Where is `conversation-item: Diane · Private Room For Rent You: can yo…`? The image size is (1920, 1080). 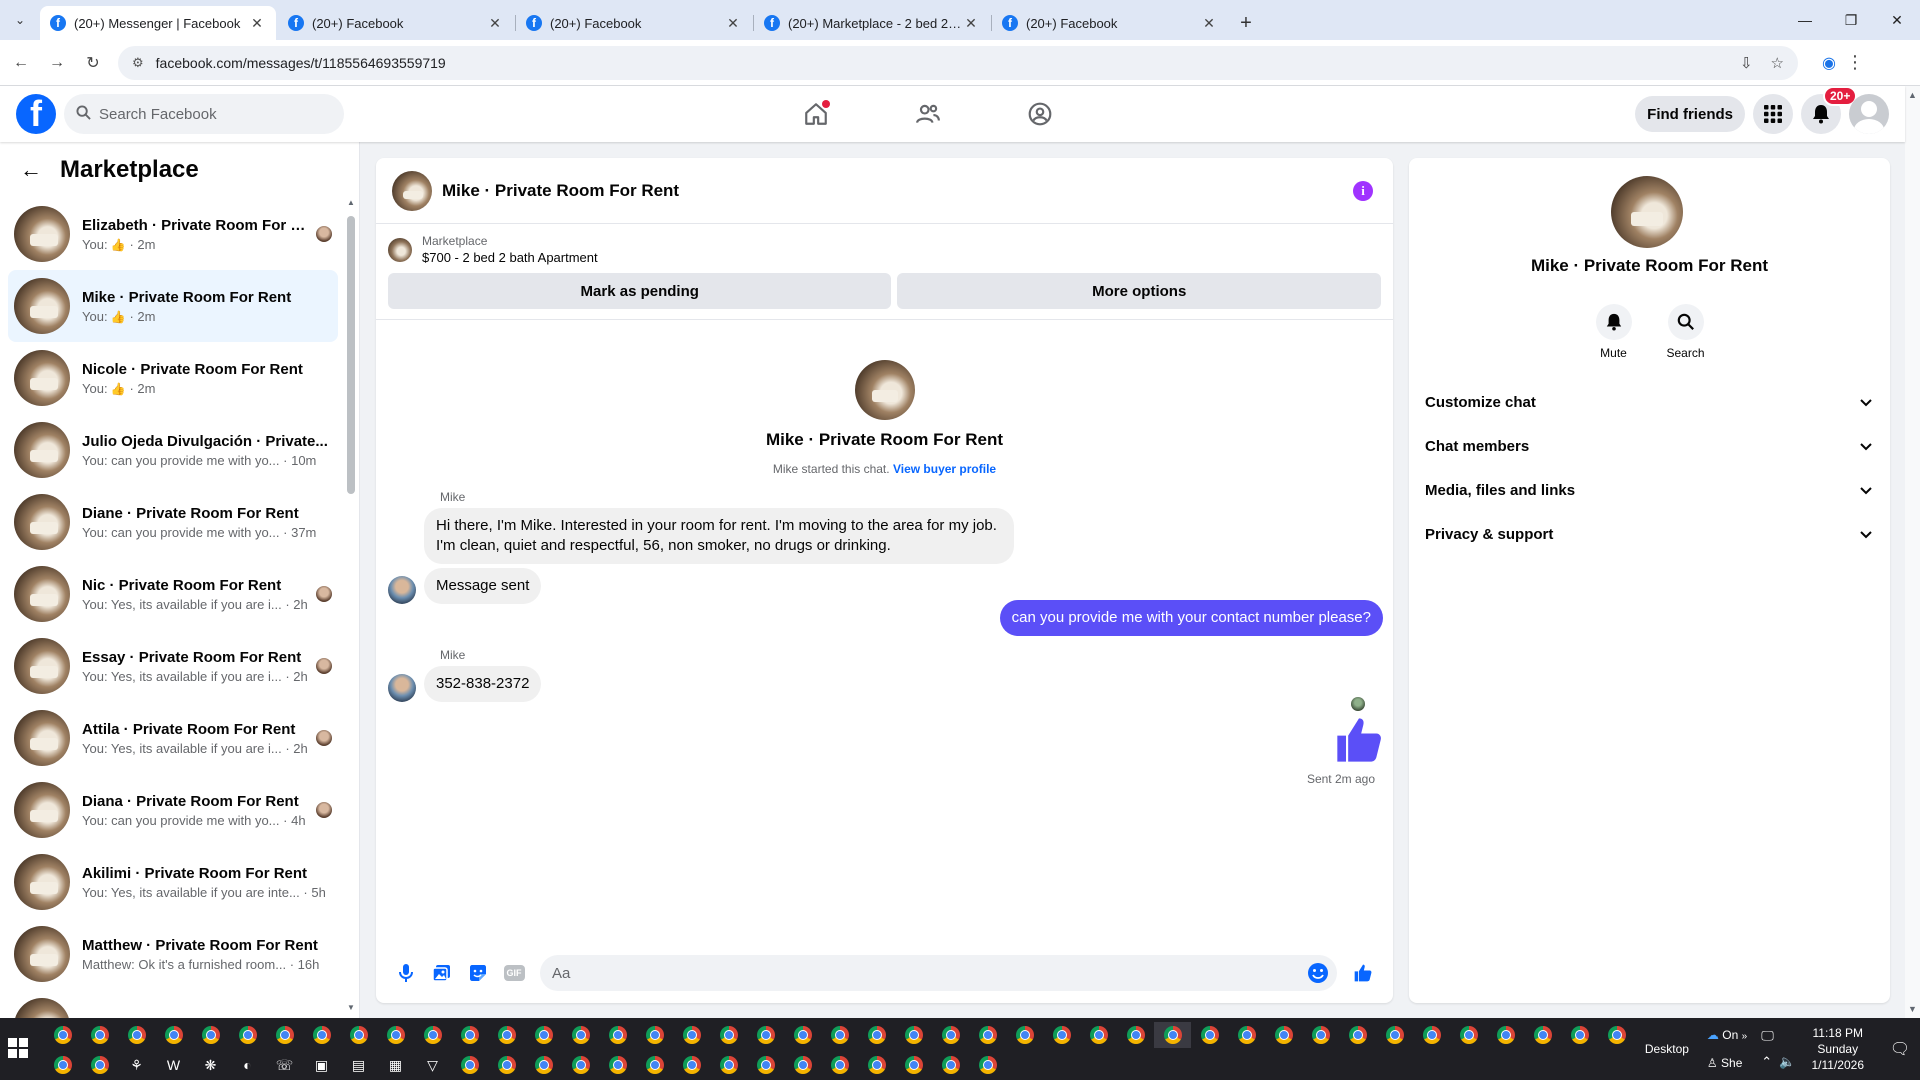 conversation-item: Diane · Private Room For Rent You: can yo… is located at coordinates (173, 522).